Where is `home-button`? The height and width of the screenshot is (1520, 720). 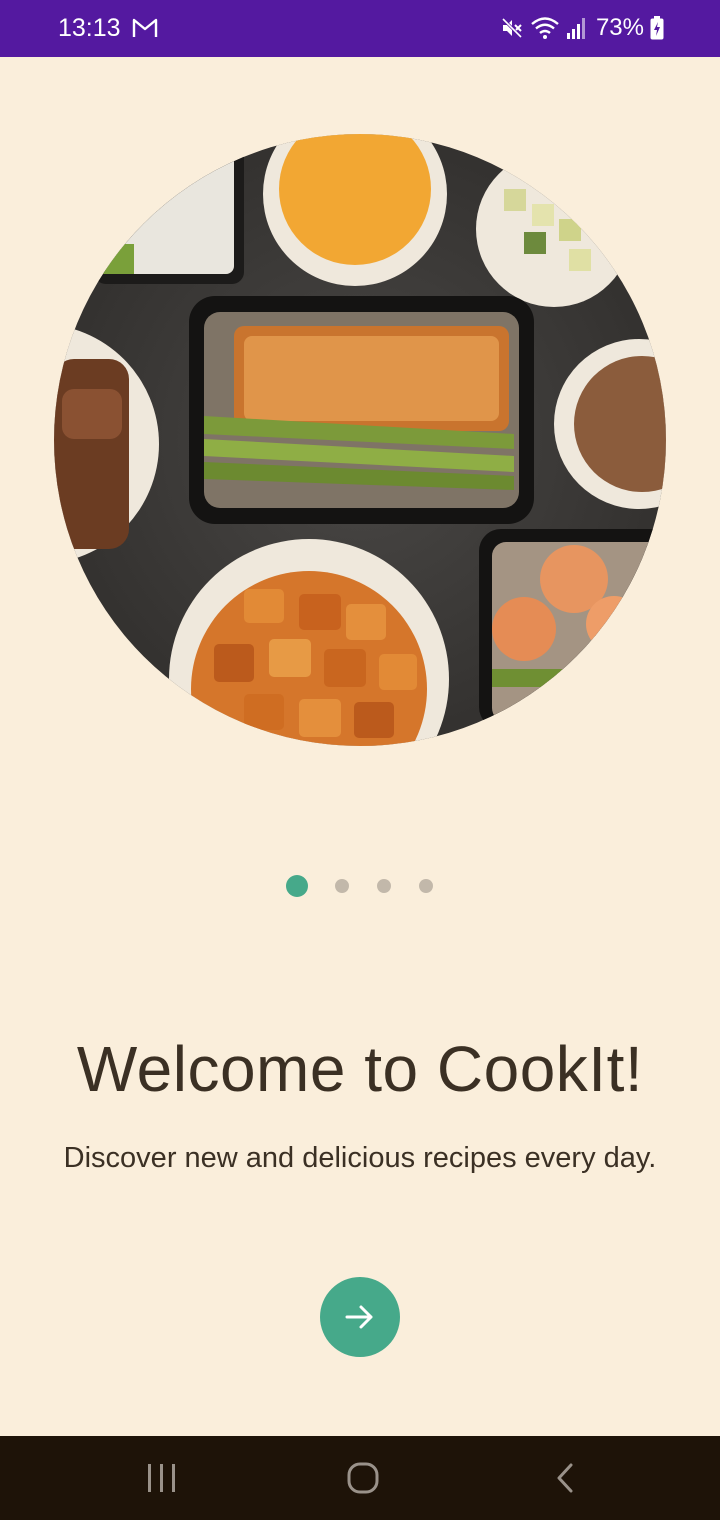
home-button is located at coordinates (363, 1478).